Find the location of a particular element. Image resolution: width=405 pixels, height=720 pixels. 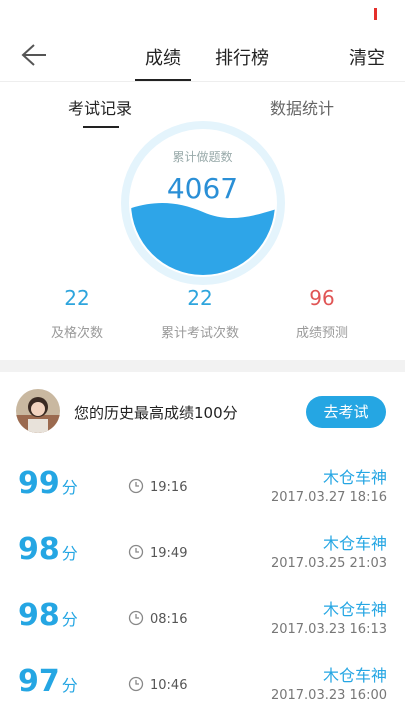

metric-label: 累计考试次数 is located at coordinates (199, 333).